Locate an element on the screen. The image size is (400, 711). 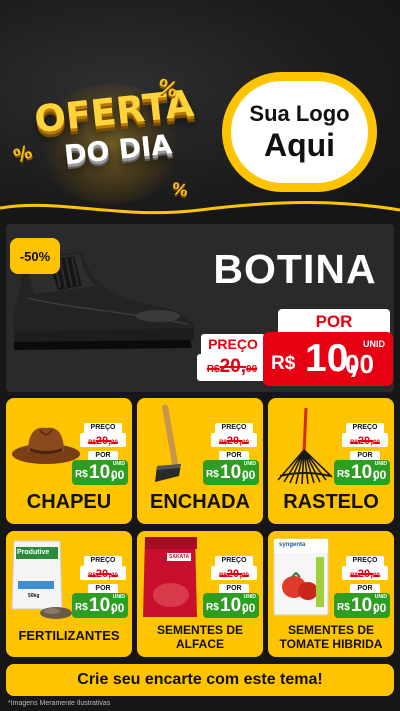
hat-image is located at coordinates (46, 445).